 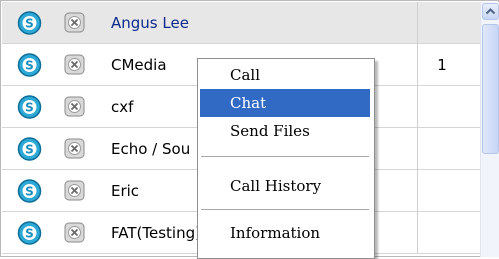 What do you see at coordinates (150, 23) in the screenshot?
I see `contact-name: Angus Lee` at bounding box center [150, 23].